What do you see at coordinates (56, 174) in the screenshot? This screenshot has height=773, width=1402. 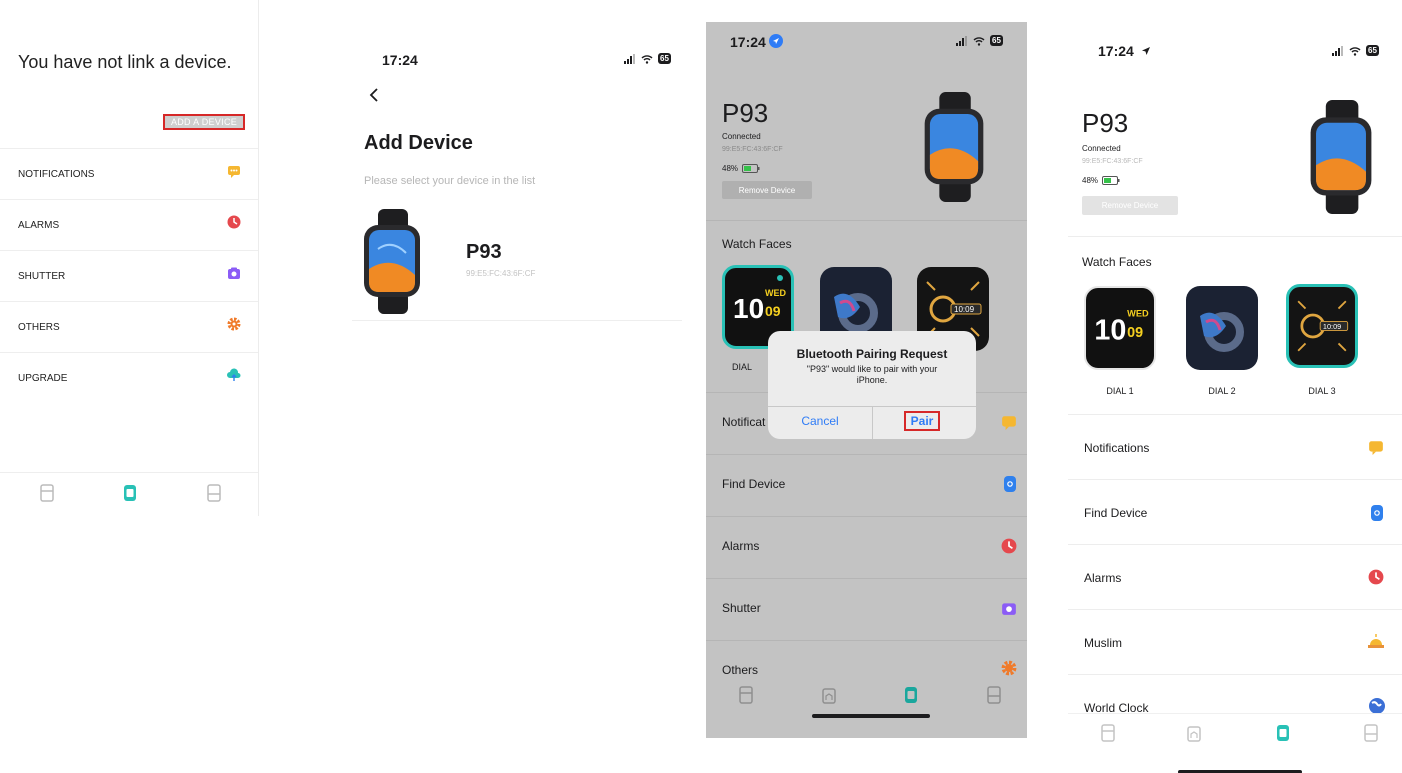 I see `menu-item-label: NOTIFICATIONS` at bounding box center [56, 174].